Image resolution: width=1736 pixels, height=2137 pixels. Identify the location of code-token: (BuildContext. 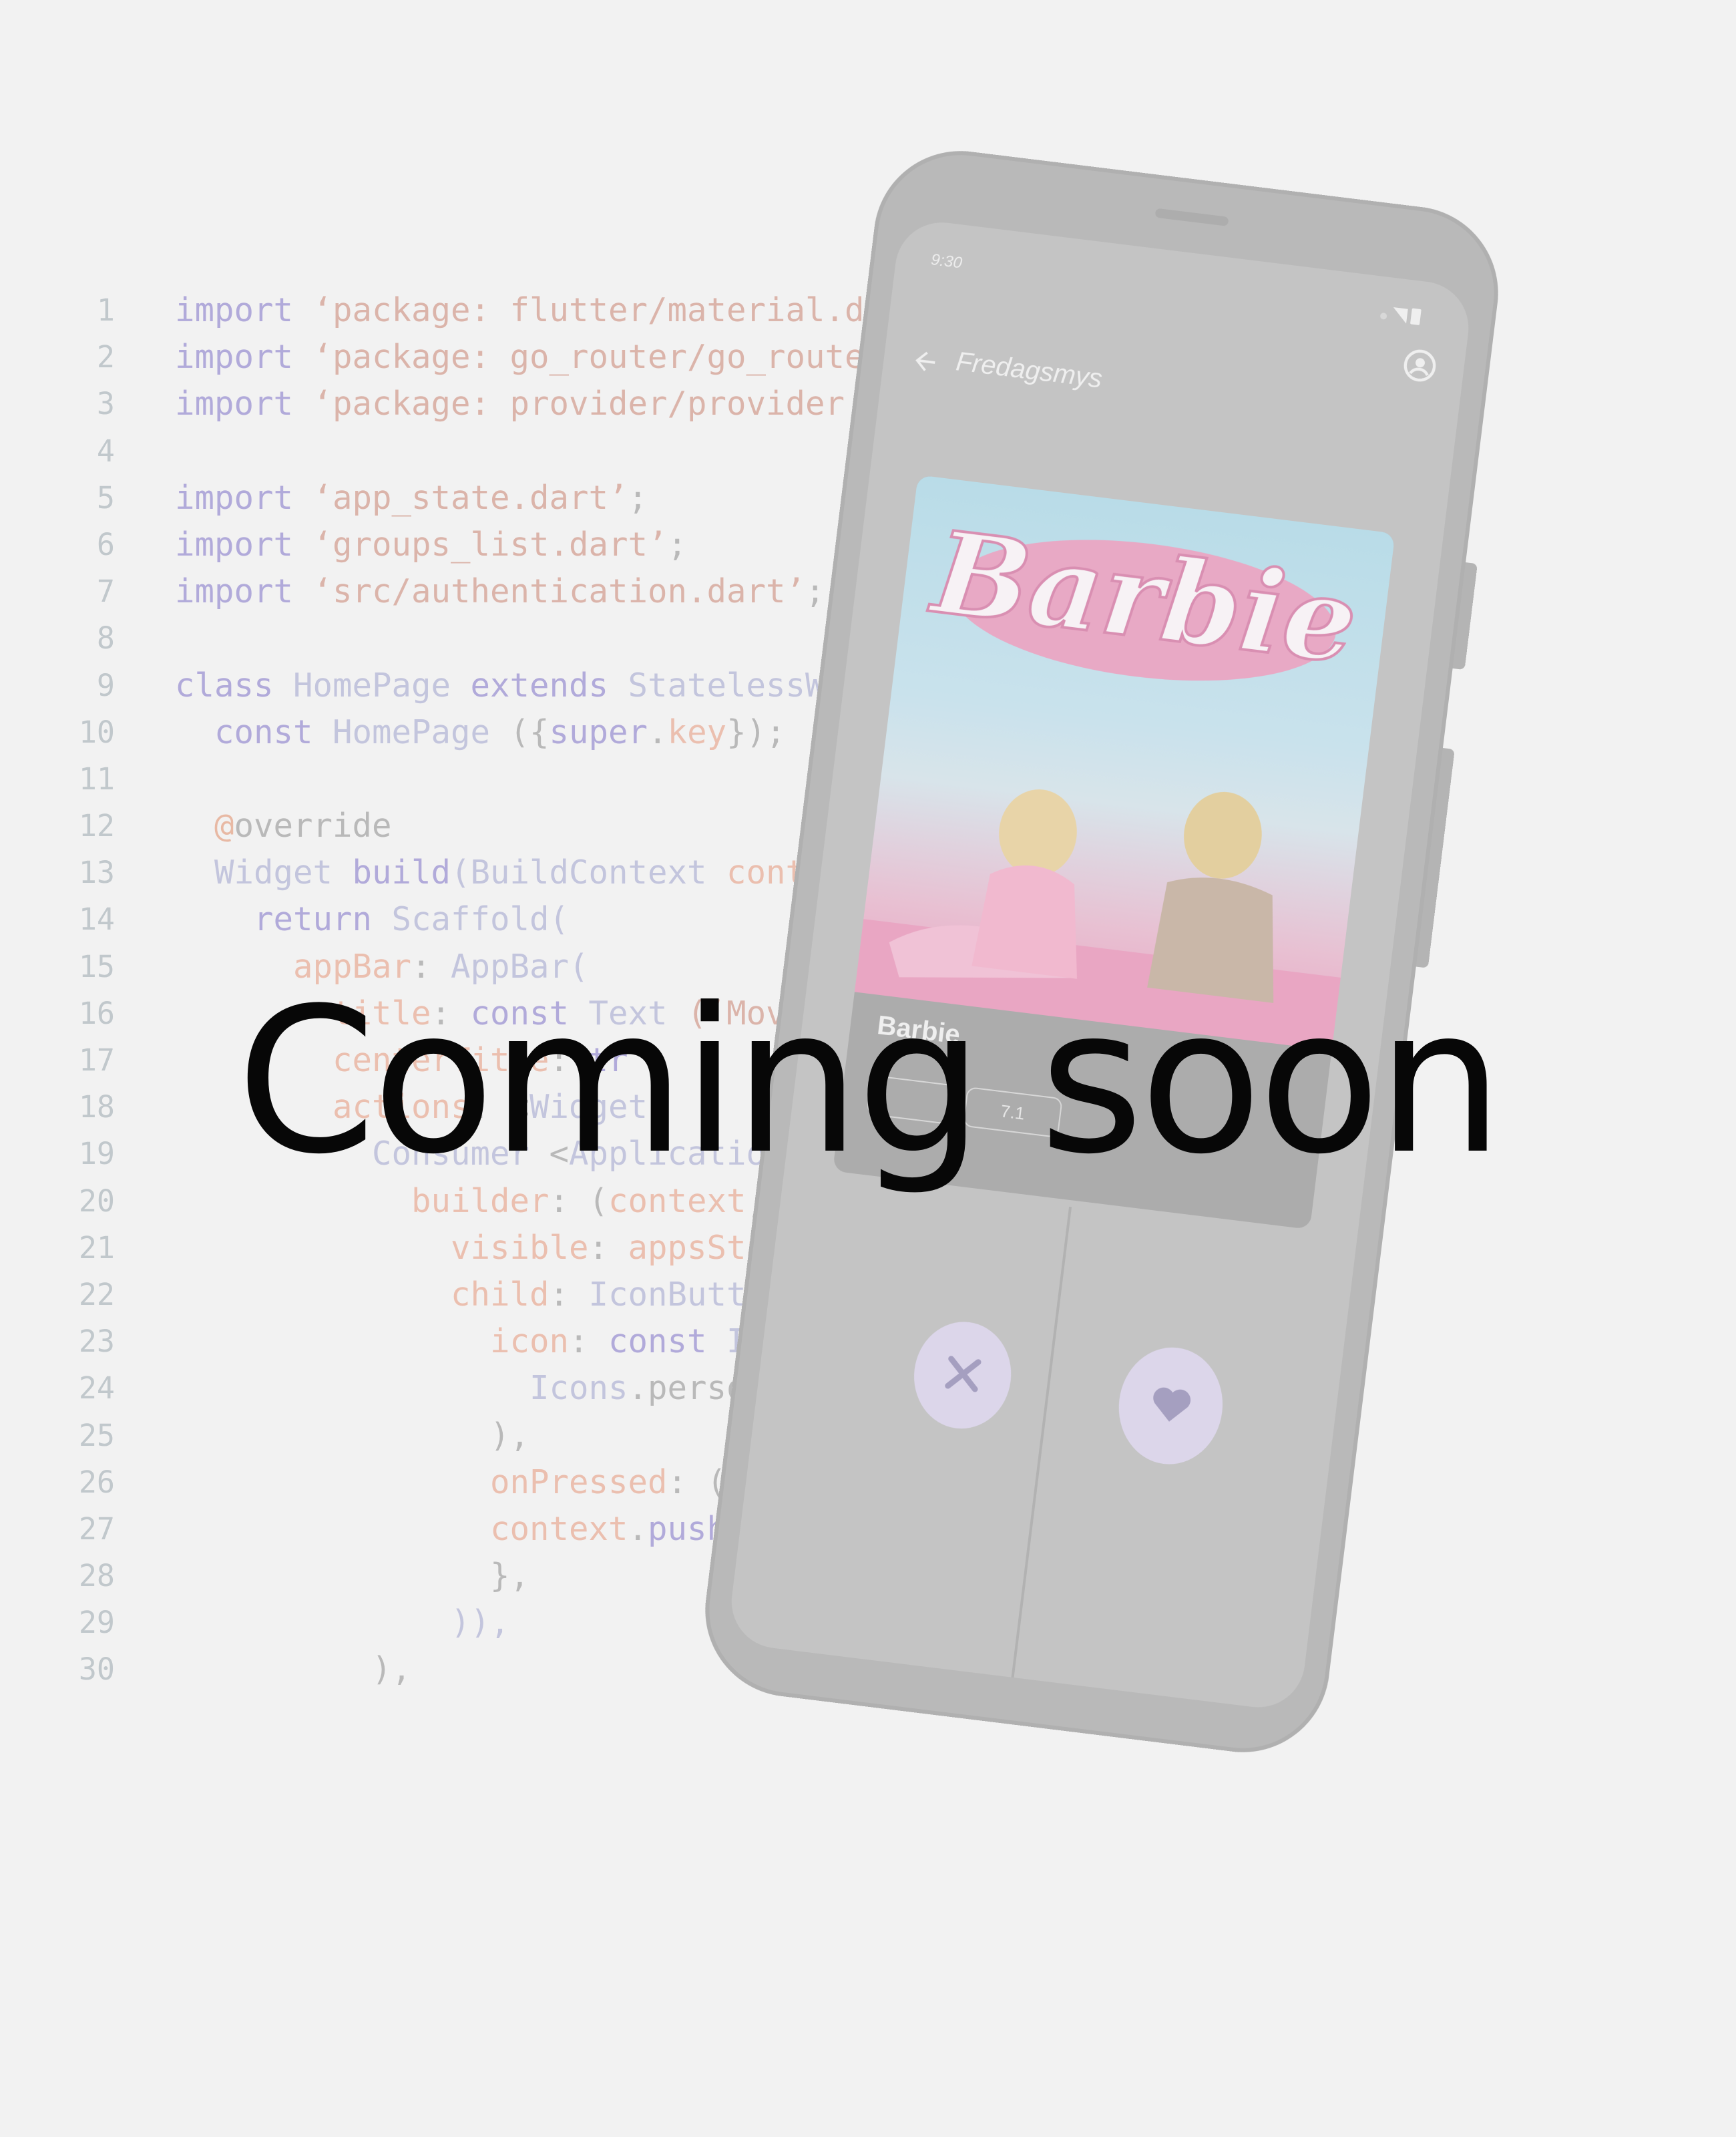
(589, 872).